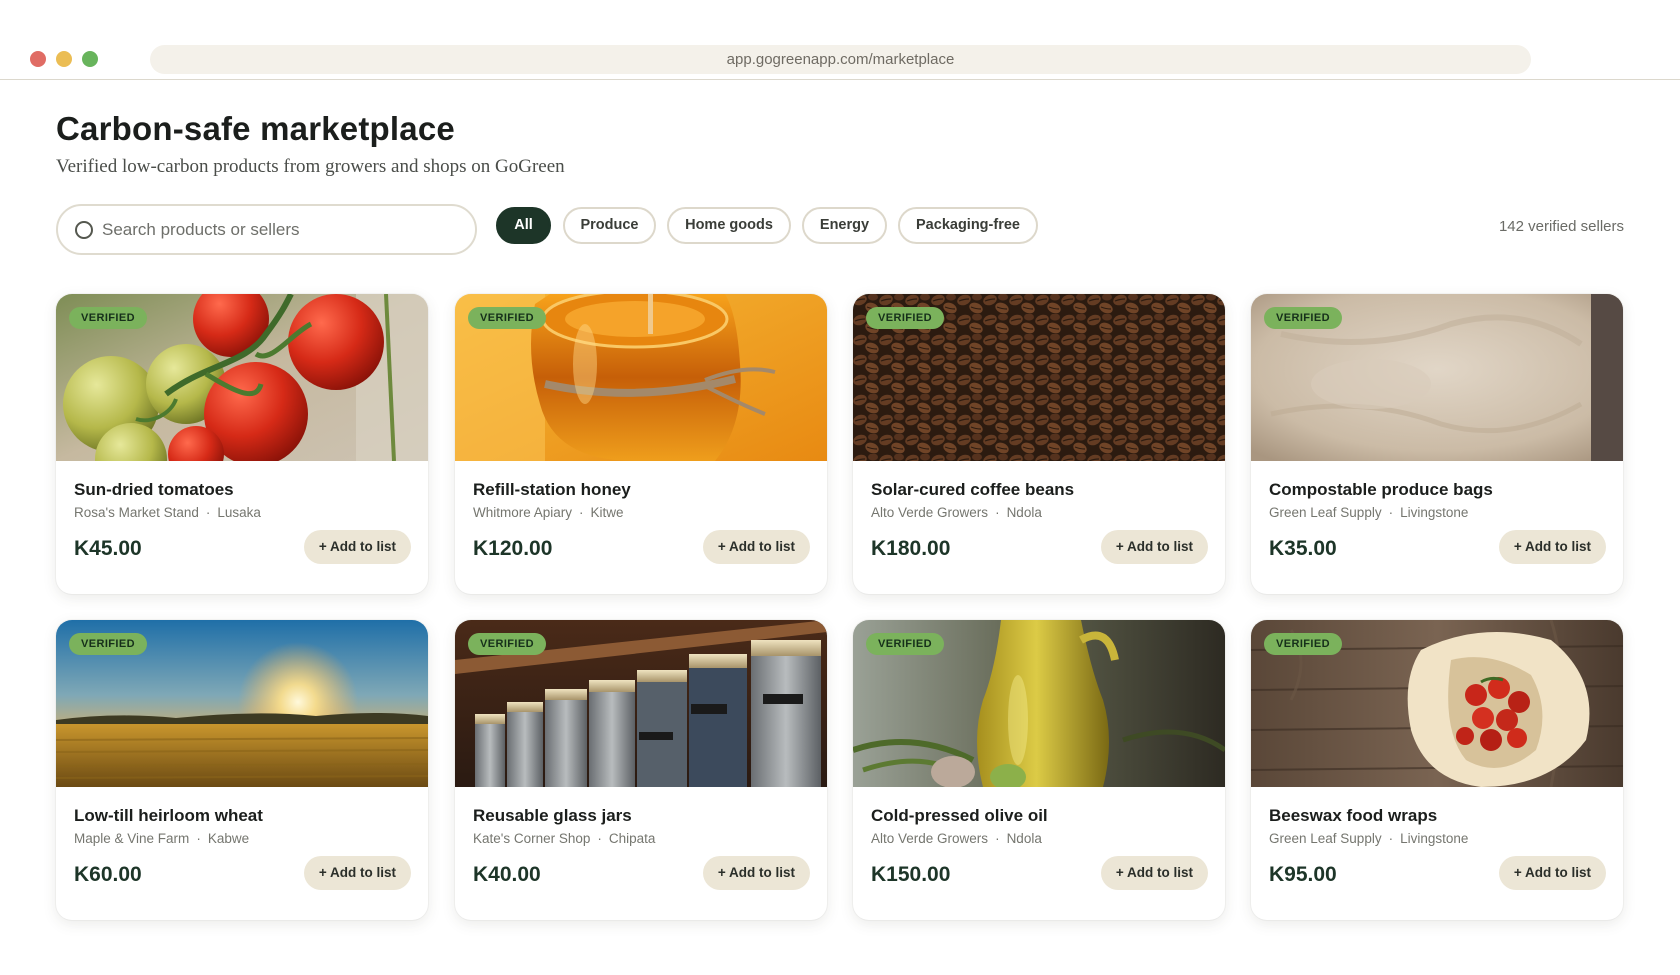 The image size is (1680, 975). I want to click on browser-chrome: app.gogreenapp.com/marketplace, so click(840, 40).